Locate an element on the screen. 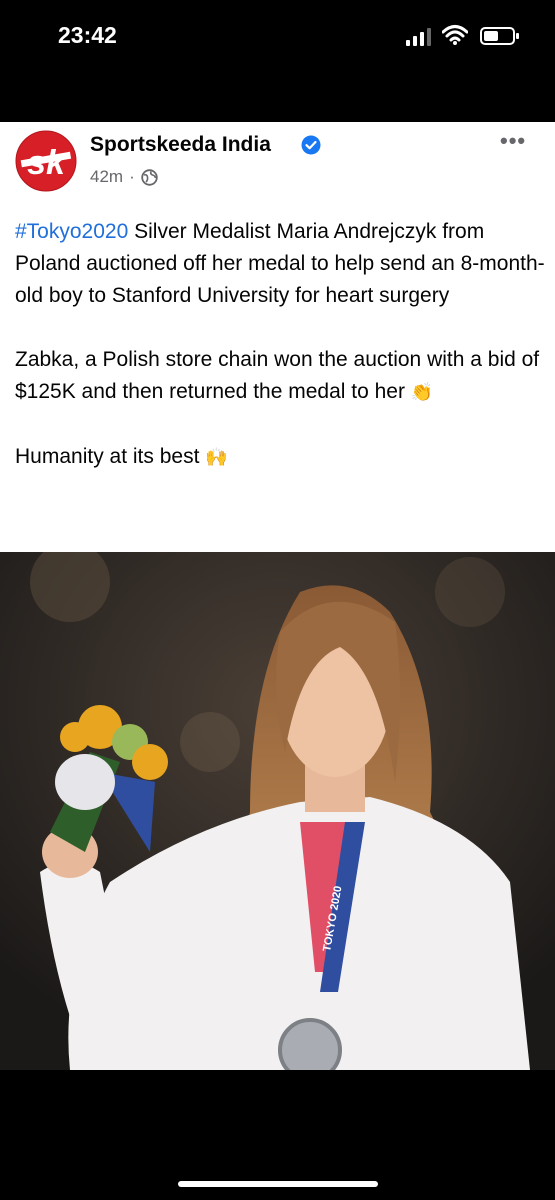  status-bar: 23:42 is located at coordinates (277, 61).